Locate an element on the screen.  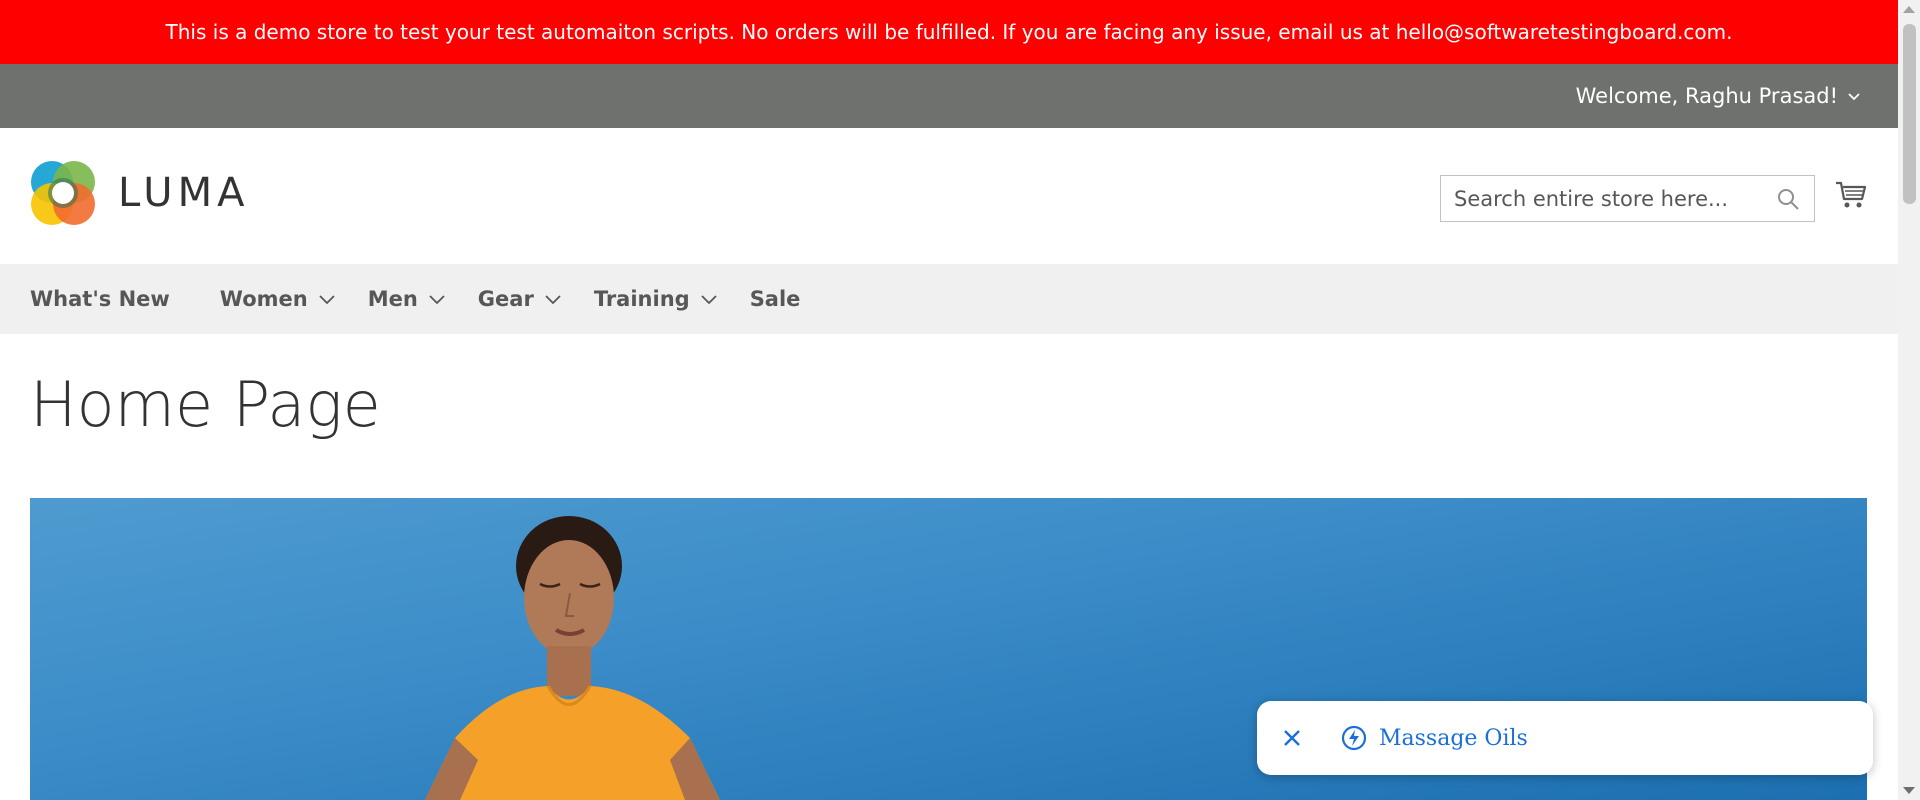
scroll-up-arrow-icon is located at coordinates (1909, 9).